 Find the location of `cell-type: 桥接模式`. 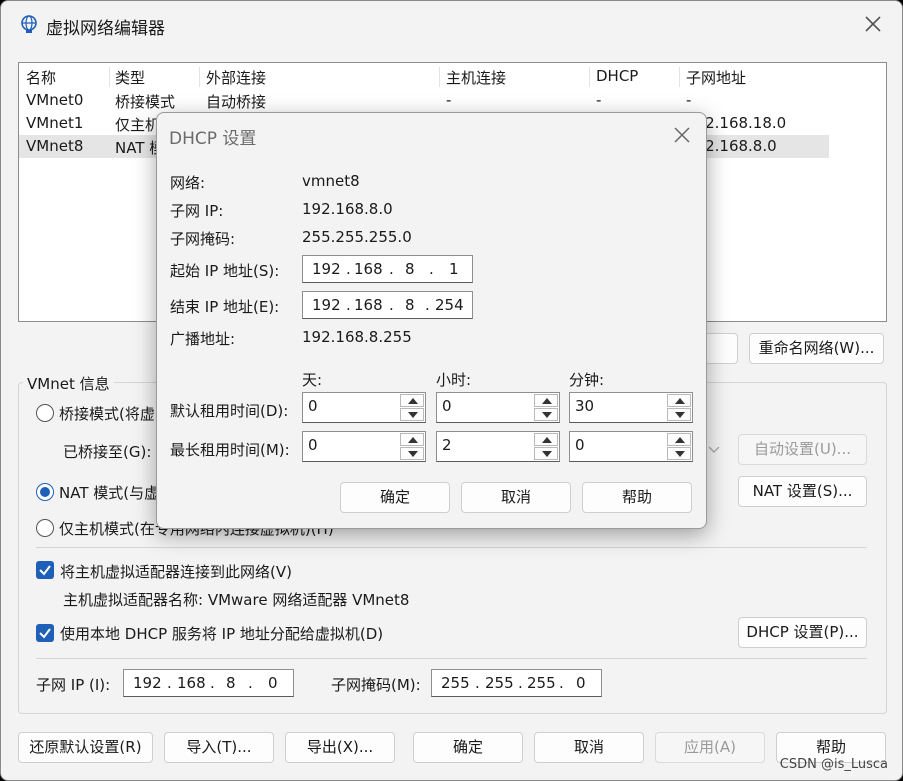

cell-type: 桥接模式 is located at coordinates (145, 102).